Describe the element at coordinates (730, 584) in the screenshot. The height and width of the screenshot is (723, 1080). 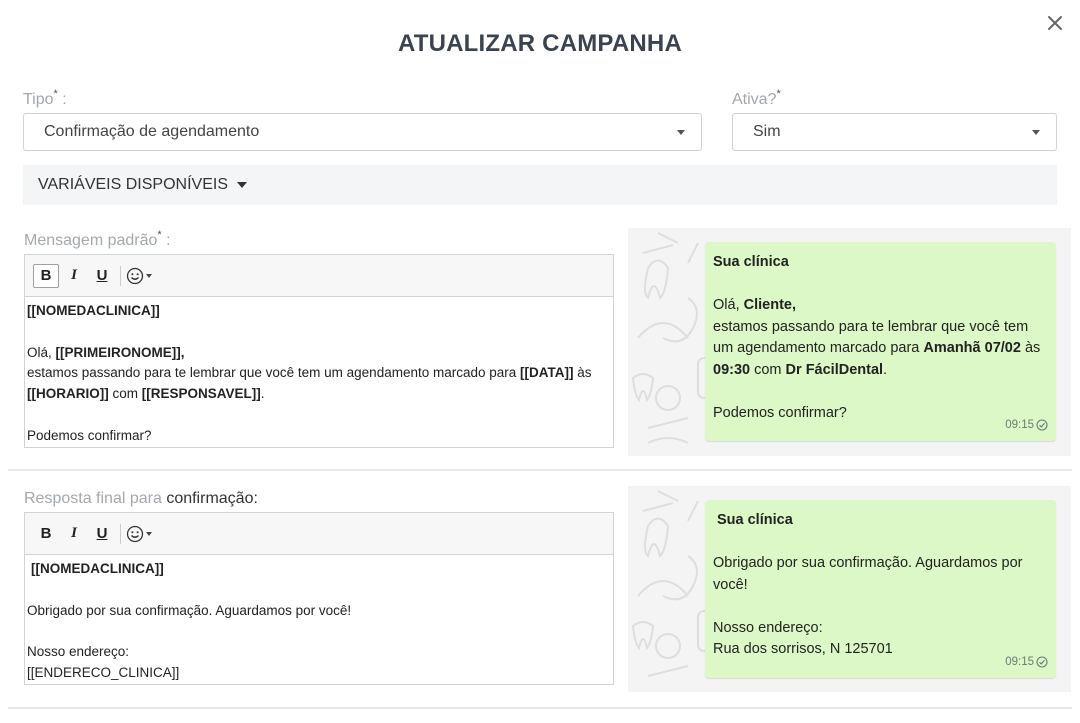
I see `preview-text: você!` at that location.